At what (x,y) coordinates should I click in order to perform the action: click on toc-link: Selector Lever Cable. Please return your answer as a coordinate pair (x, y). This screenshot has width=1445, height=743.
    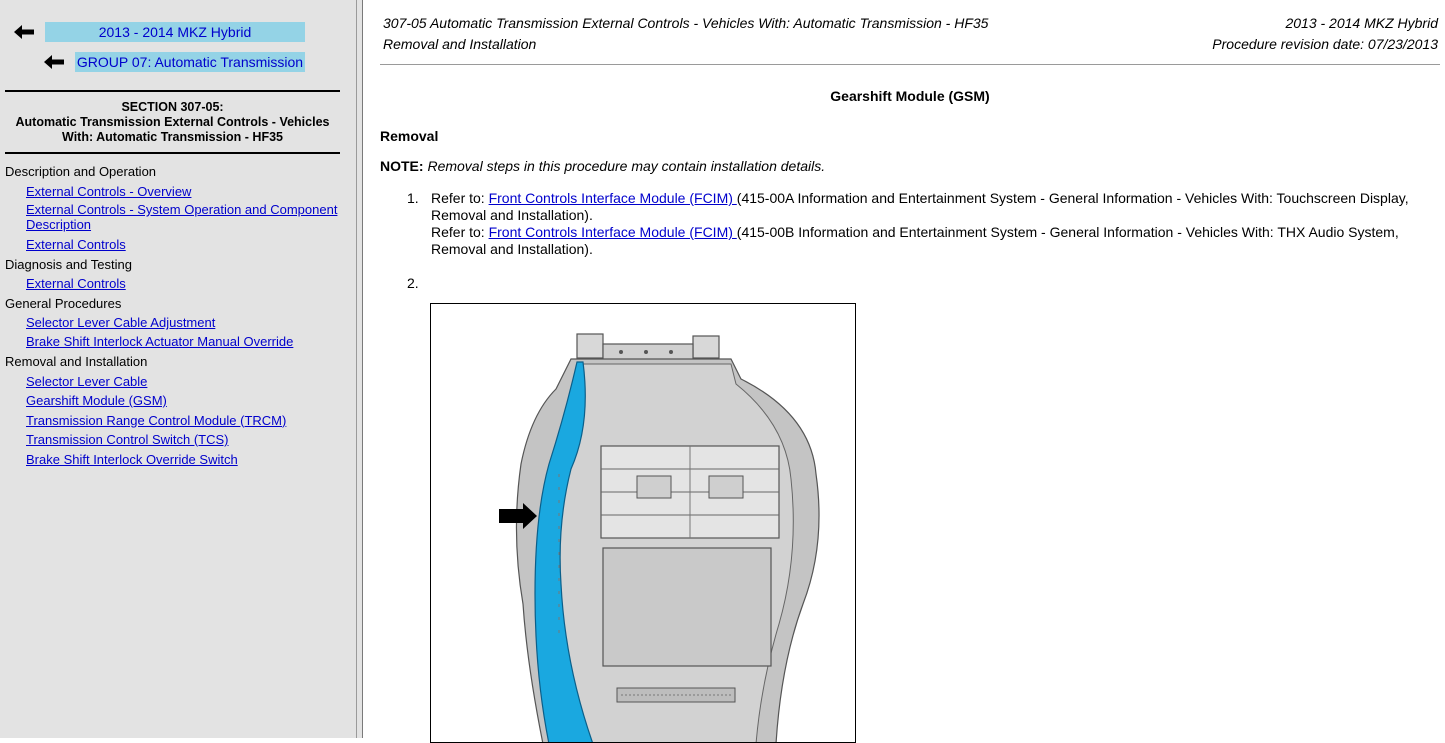
    Looking at the image, I should click on (175, 382).